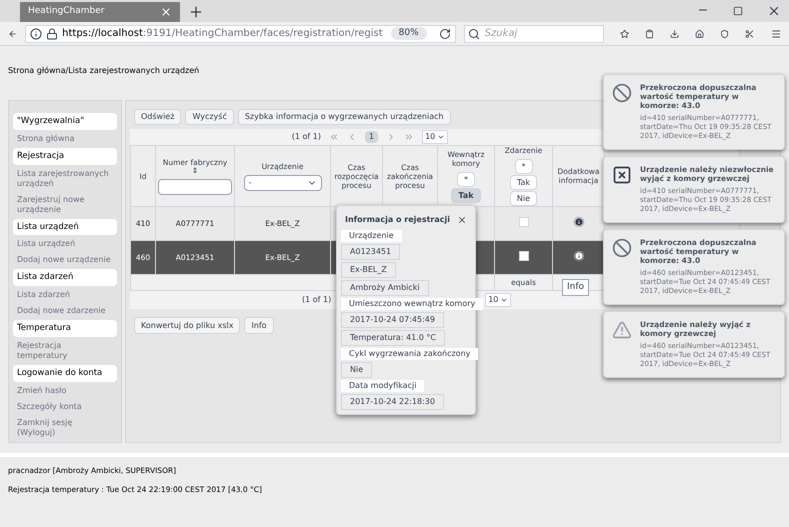 The image size is (789, 527). Describe the element at coordinates (356, 370) in the screenshot. I see `field-value: Nie` at that location.